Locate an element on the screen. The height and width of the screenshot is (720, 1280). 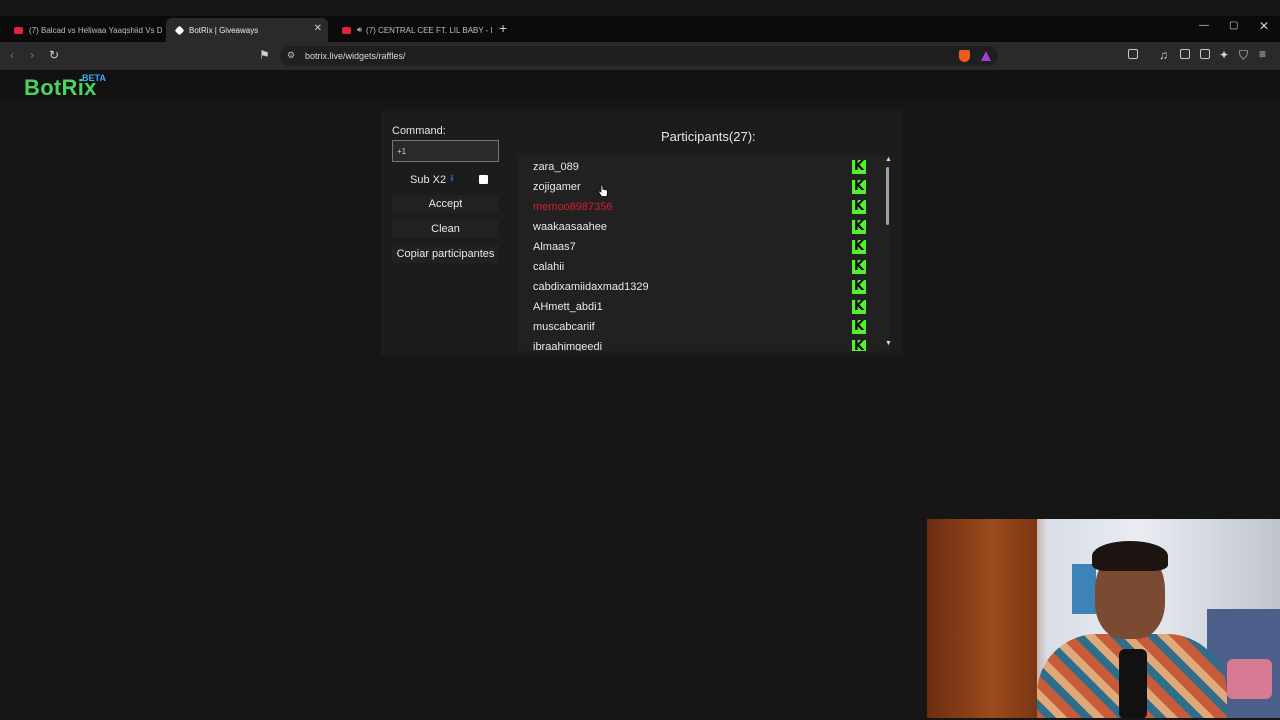
vpn-shield-icon: ⛉ is located at coordinates (1243, 55).